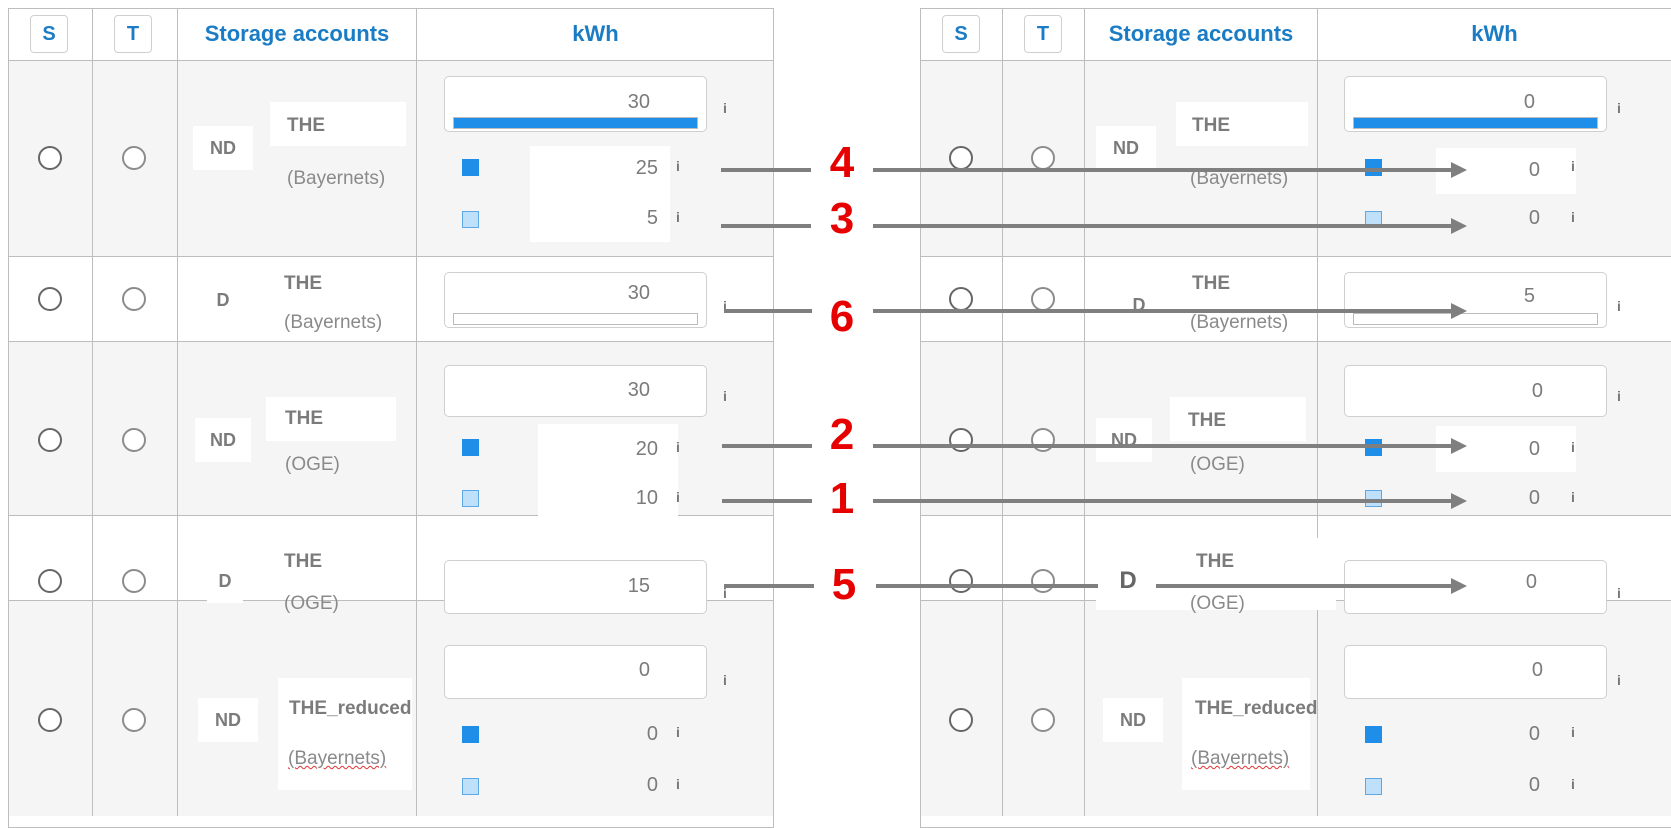 The height and width of the screenshot is (828, 1671). What do you see at coordinates (1201, 33) in the screenshot?
I see `storage-accounts-header: Storage accounts` at bounding box center [1201, 33].